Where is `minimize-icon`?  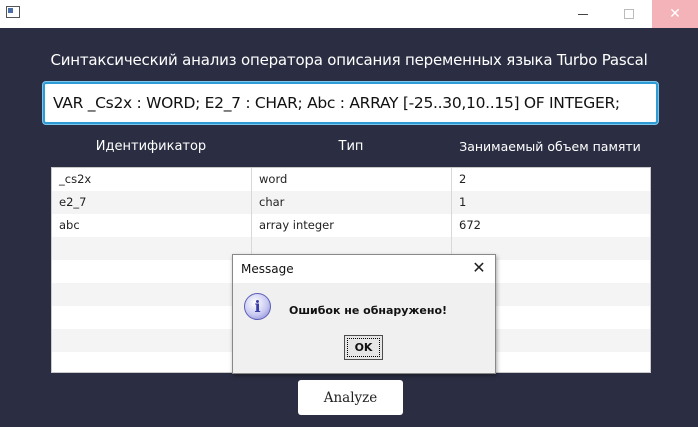 minimize-icon is located at coordinates (583, 14).